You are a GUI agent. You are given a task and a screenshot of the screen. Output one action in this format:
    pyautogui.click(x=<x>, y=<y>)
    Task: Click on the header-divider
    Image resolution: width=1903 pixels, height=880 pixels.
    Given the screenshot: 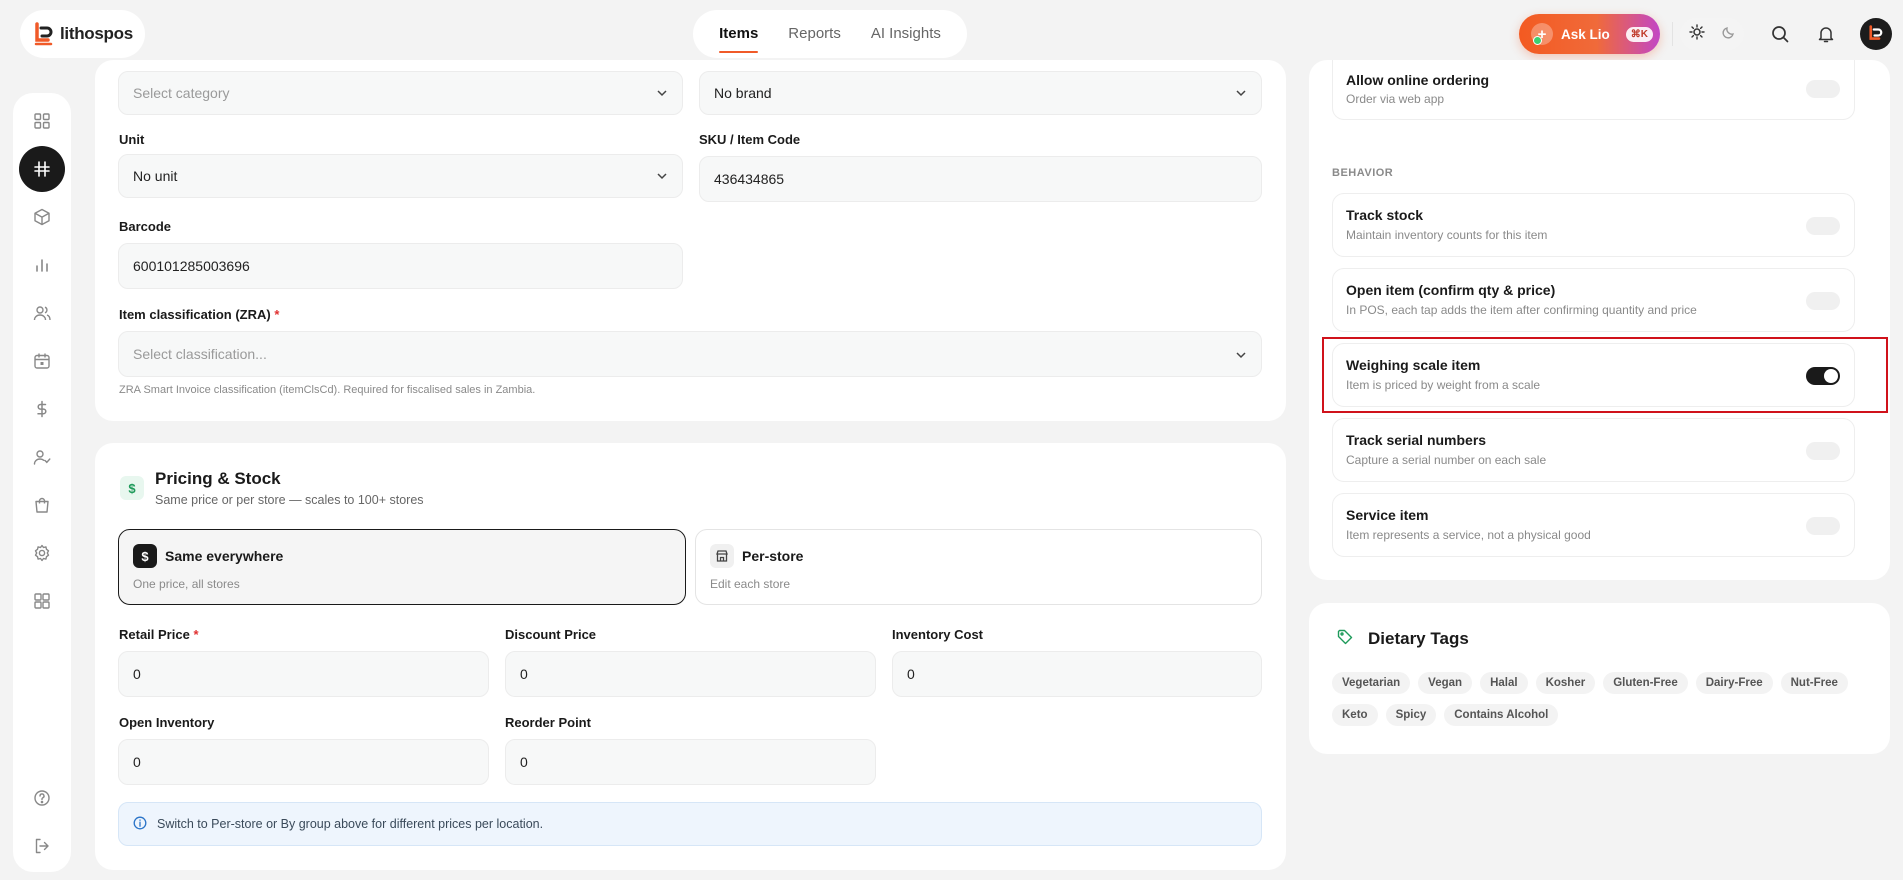 What is the action you would take?
    pyautogui.click(x=1672, y=34)
    